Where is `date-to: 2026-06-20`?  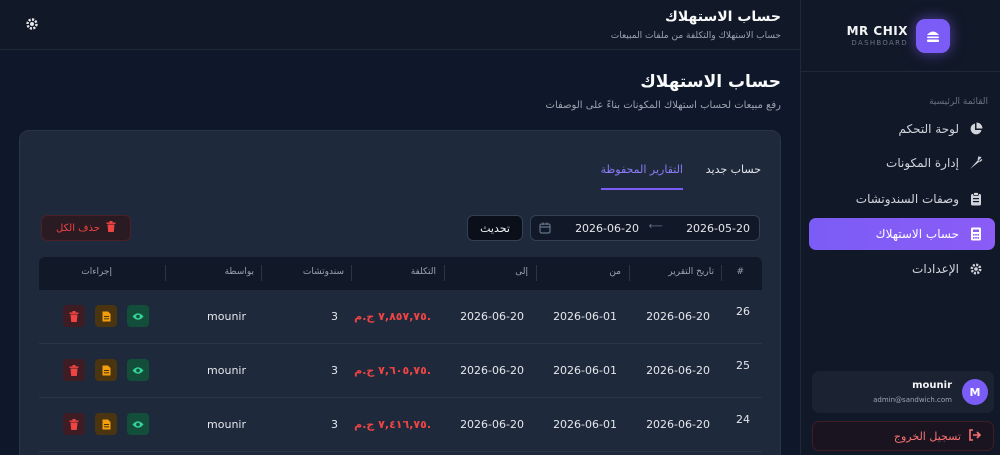 date-to: 2026-06-20 is located at coordinates (607, 228).